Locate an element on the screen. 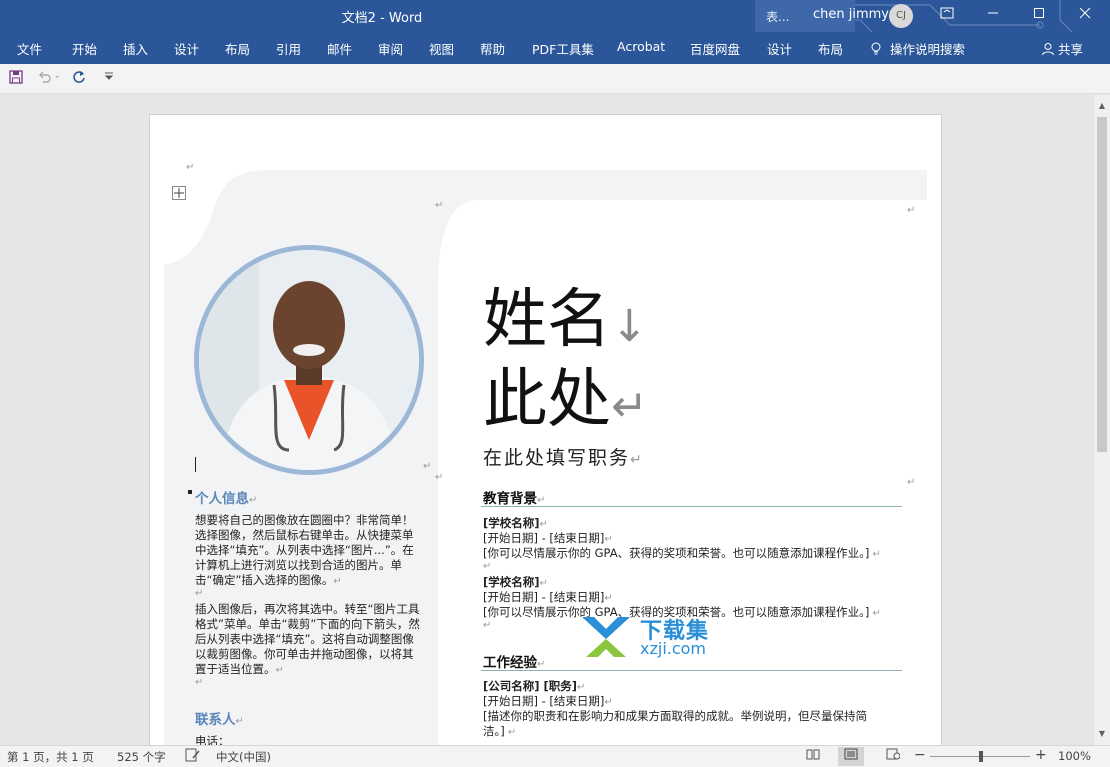 The height and width of the screenshot is (767, 1110). watermark-logo-icon is located at coordinates (606, 637).